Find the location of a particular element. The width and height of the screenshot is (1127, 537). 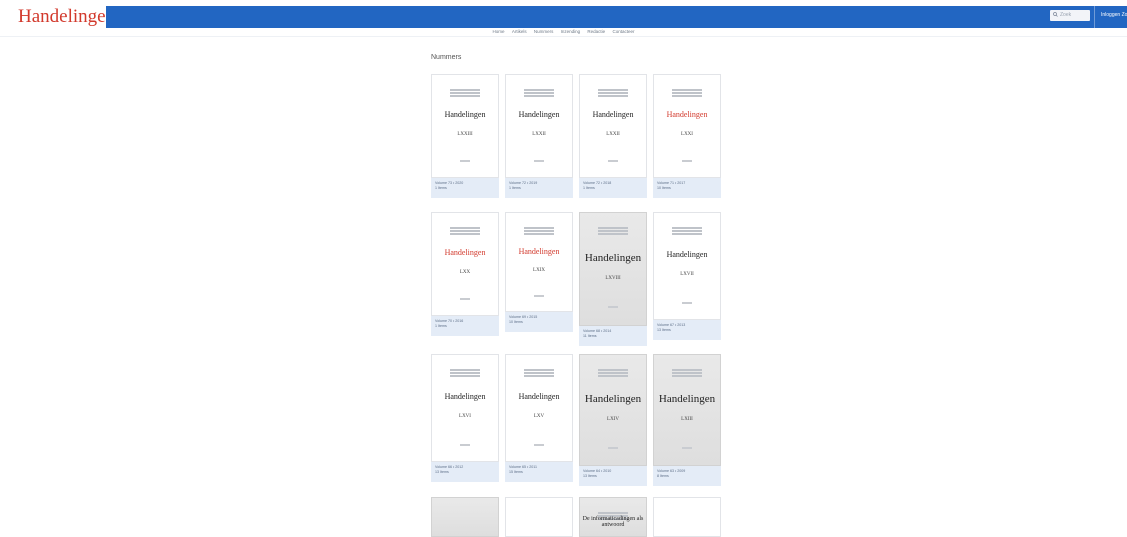

volume-cover: Handelingen LXVIII is located at coordinates (613, 269).